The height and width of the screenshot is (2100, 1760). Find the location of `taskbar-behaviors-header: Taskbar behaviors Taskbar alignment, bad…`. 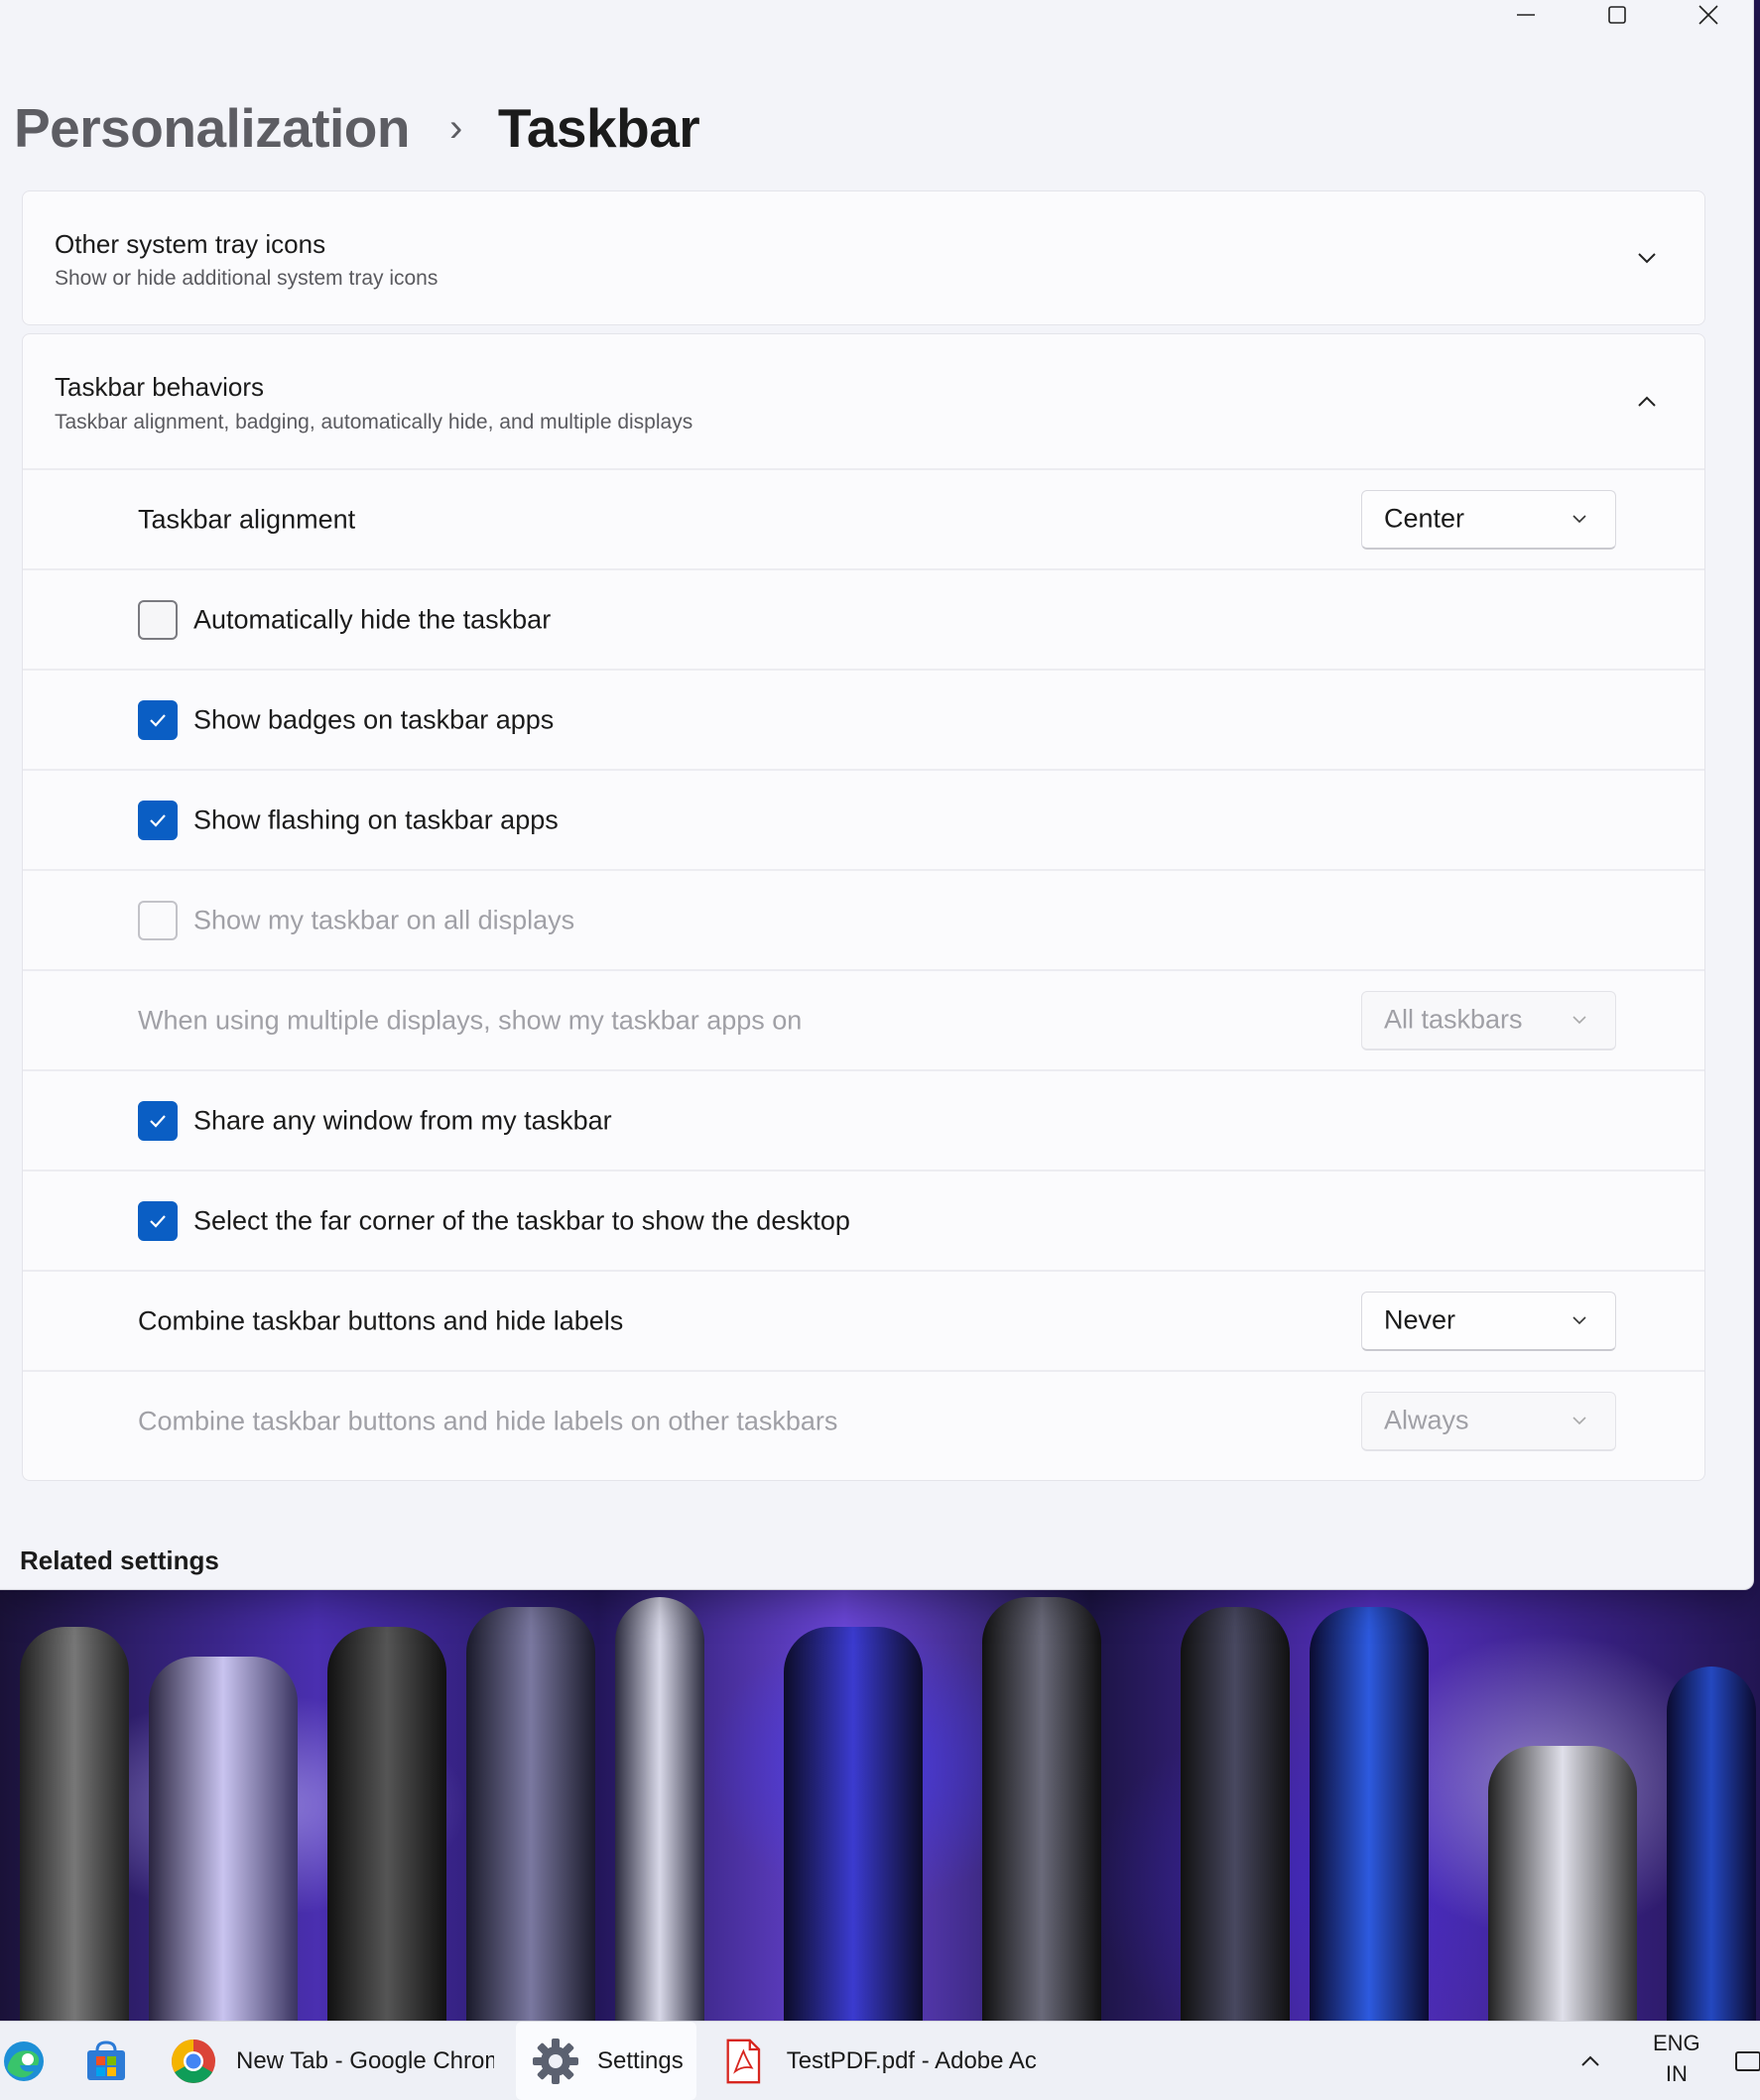

taskbar-behaviors-header: Taskbar behaviors Taskbar alignment, bad… is located at coordinates (864, 401).